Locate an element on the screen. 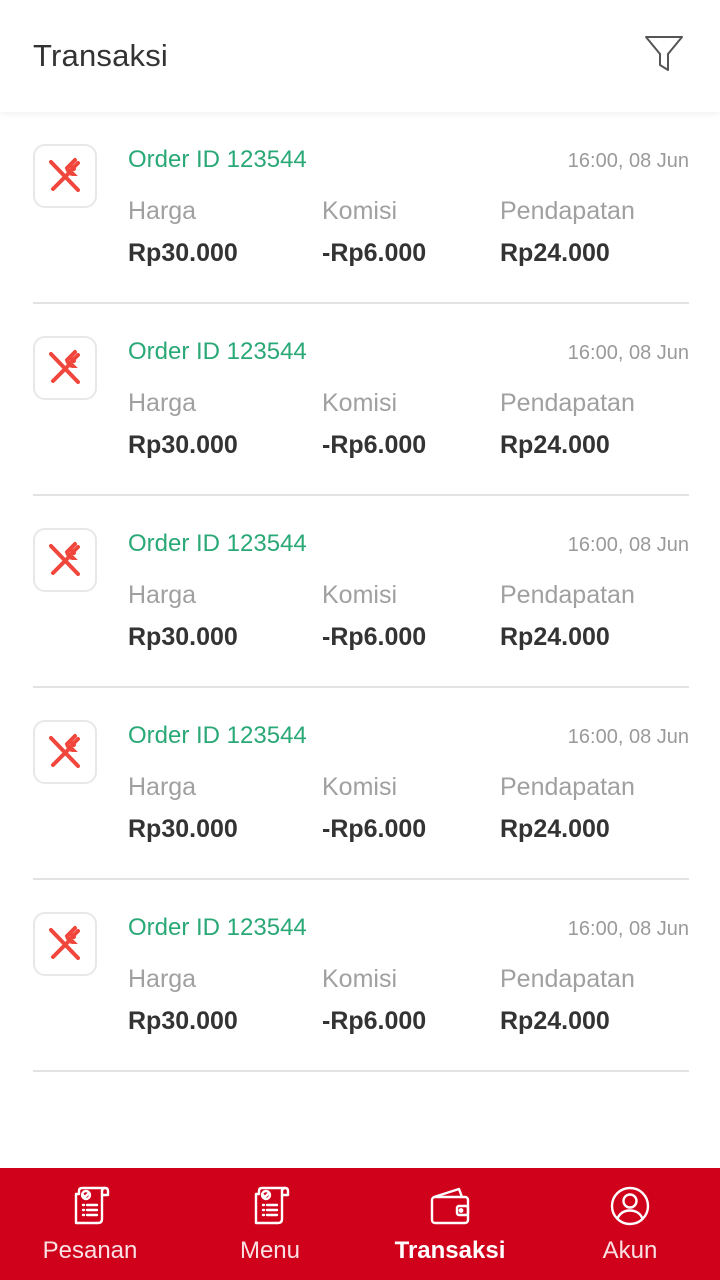 This screenshot has width=720, height=1280. nav-item-menu: Menu is located at coordinates (270, 1224).